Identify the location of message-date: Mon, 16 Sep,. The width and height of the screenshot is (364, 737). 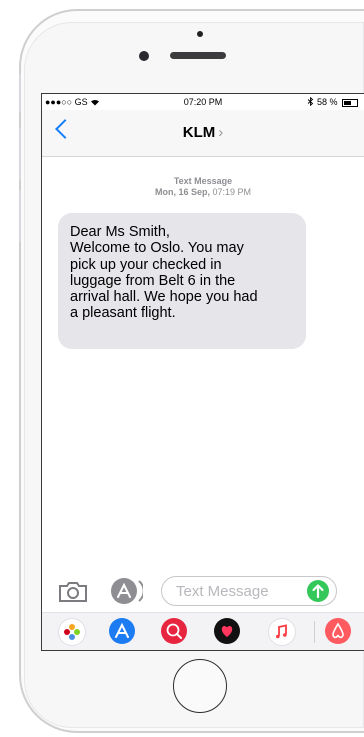
(182, 192).